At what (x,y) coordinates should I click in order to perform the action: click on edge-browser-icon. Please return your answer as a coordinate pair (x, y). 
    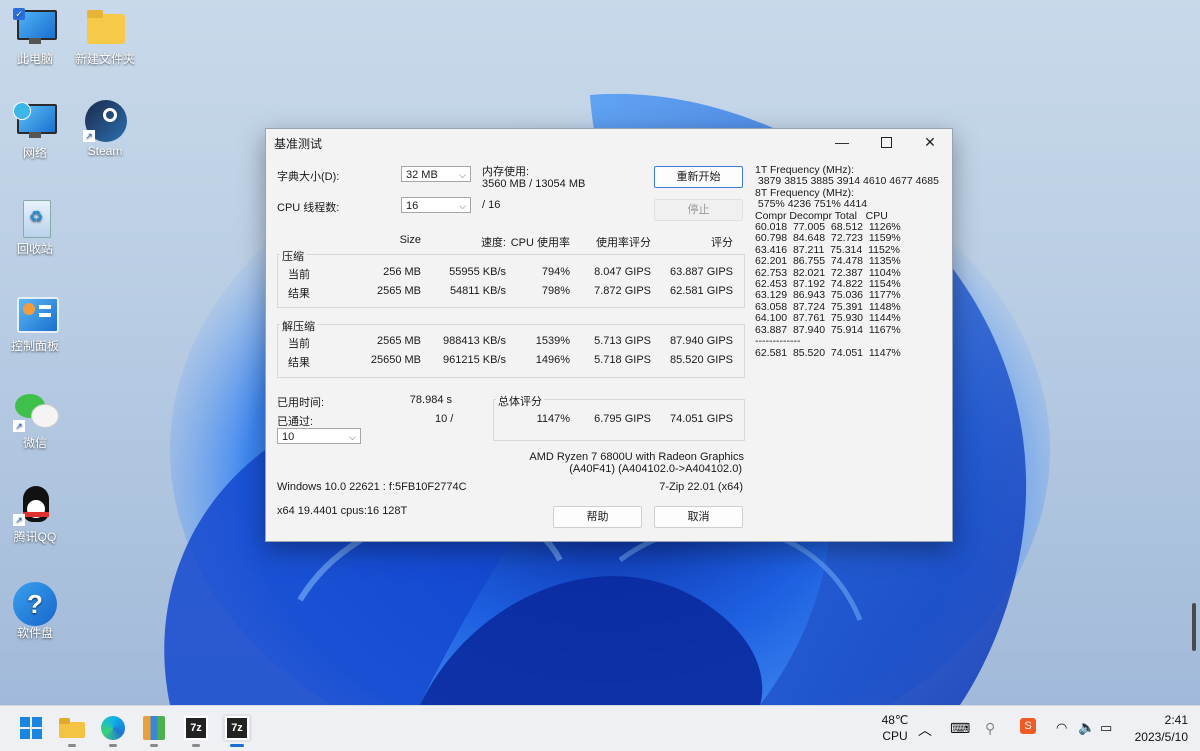
    Looking at the image, I should click on (113, 728).